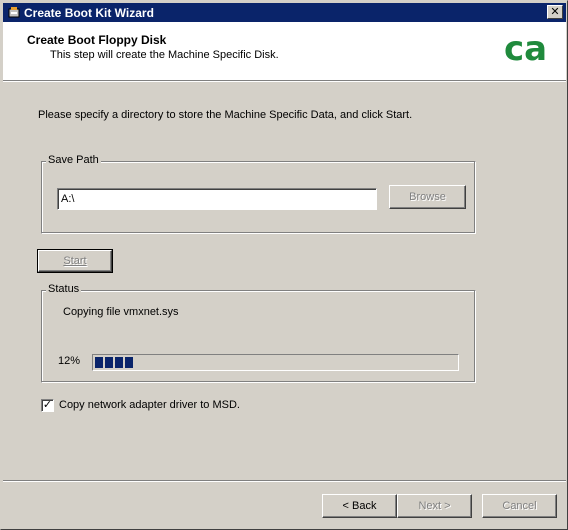  I want to click on ca-logo: ca, so click(525, 49).